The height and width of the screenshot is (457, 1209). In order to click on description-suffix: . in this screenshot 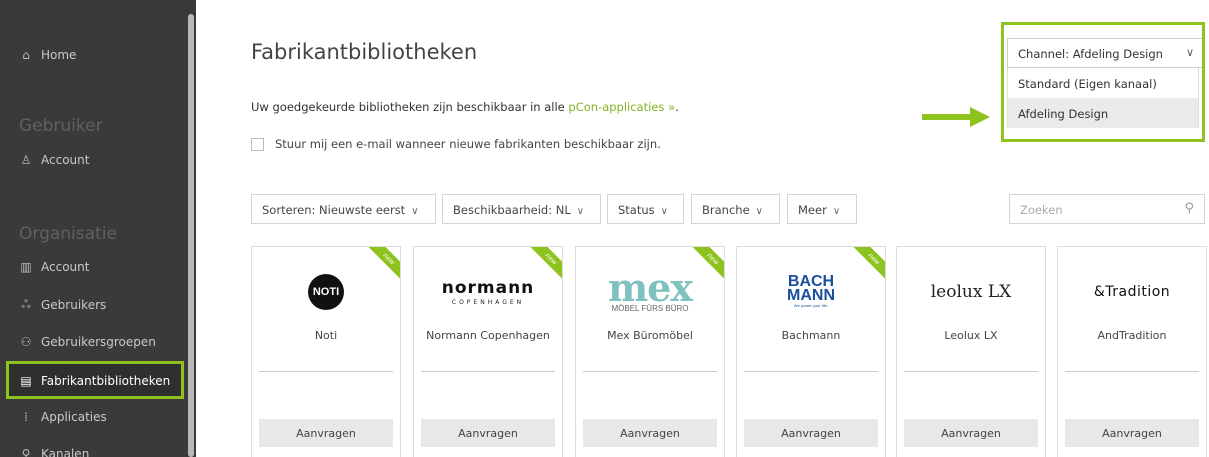, I will do `click(677, 107)`.